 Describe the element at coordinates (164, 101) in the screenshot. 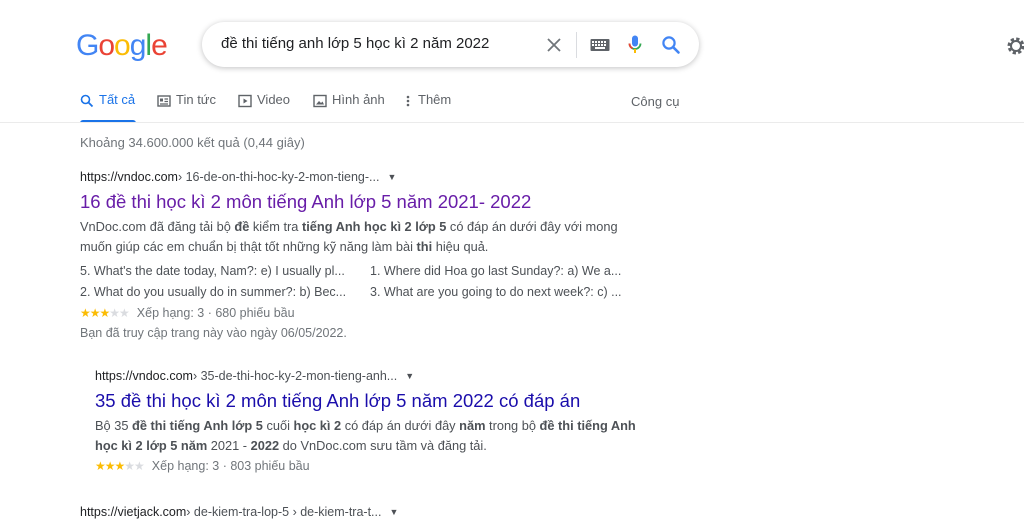

I see `news-icon` at that location.